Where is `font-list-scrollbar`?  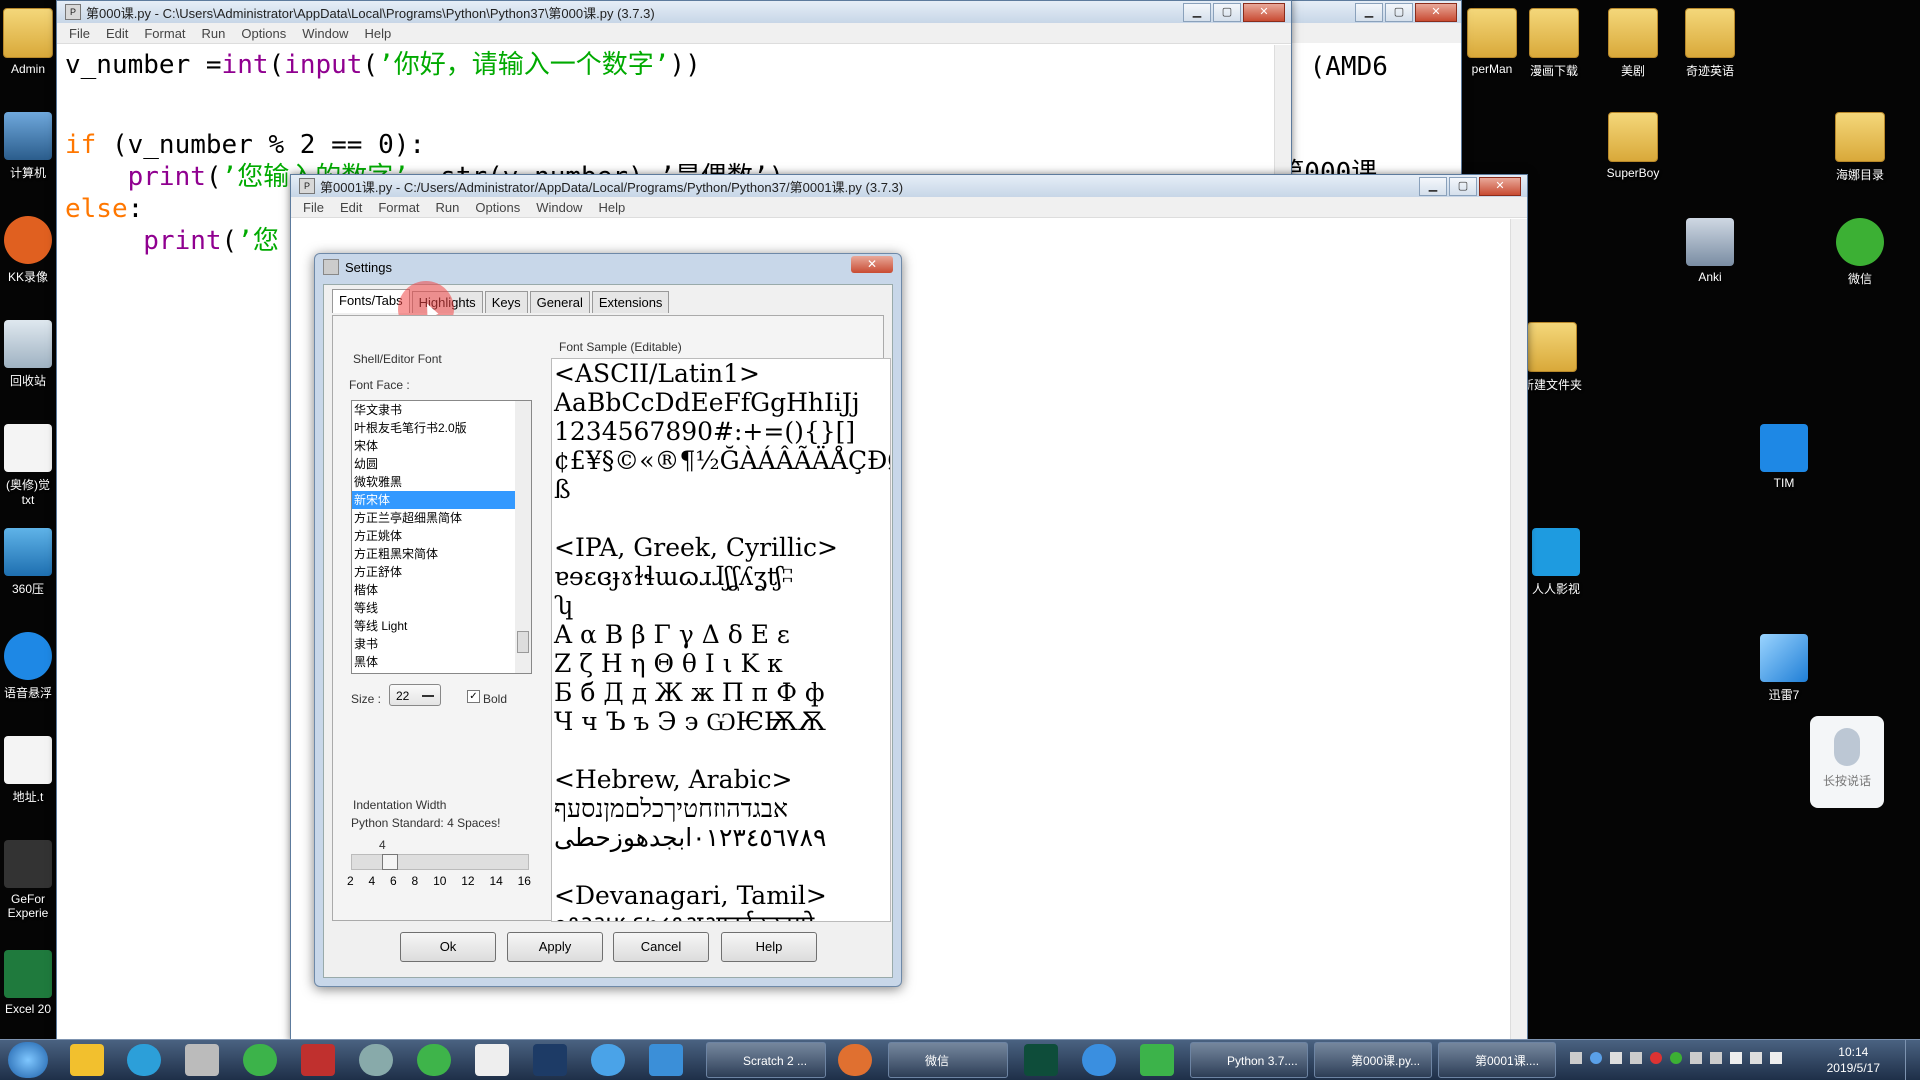
font-list-scrollbar is located at coordinates (523, 537).